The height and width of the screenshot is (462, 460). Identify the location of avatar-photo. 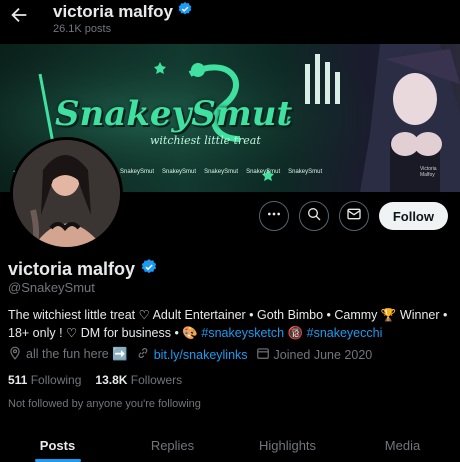
(66, 193).